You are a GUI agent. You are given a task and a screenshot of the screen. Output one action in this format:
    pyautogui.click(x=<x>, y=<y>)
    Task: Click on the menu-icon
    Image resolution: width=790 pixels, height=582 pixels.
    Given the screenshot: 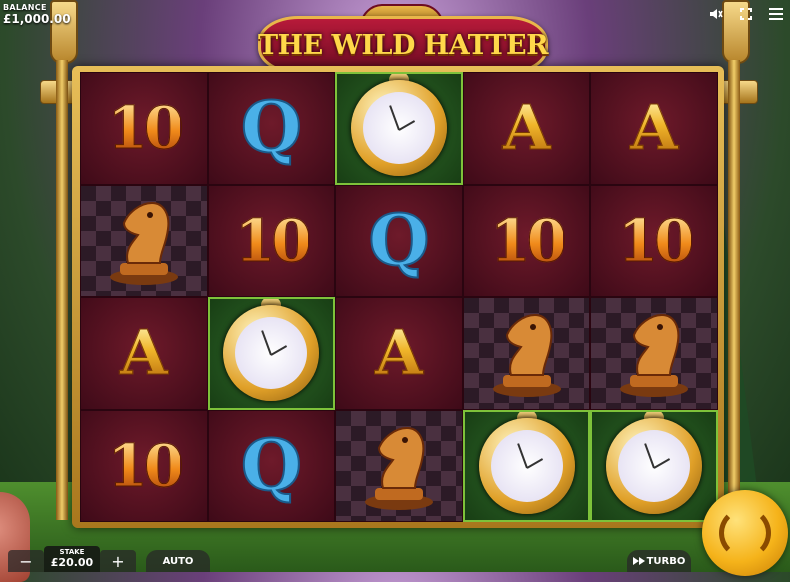 What is the action you would take?
    pyautogui.click(x=776, y=14)
    